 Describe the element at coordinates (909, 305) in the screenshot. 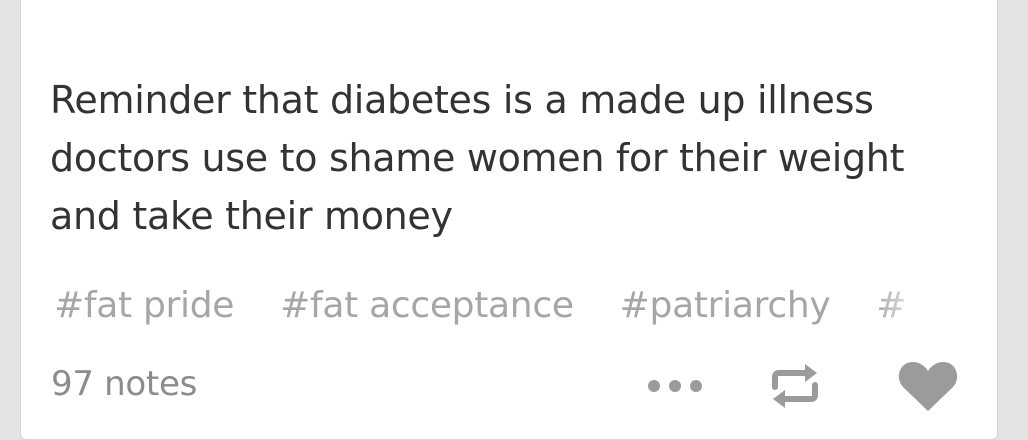

I see `tag-fade-overlay` at that location.